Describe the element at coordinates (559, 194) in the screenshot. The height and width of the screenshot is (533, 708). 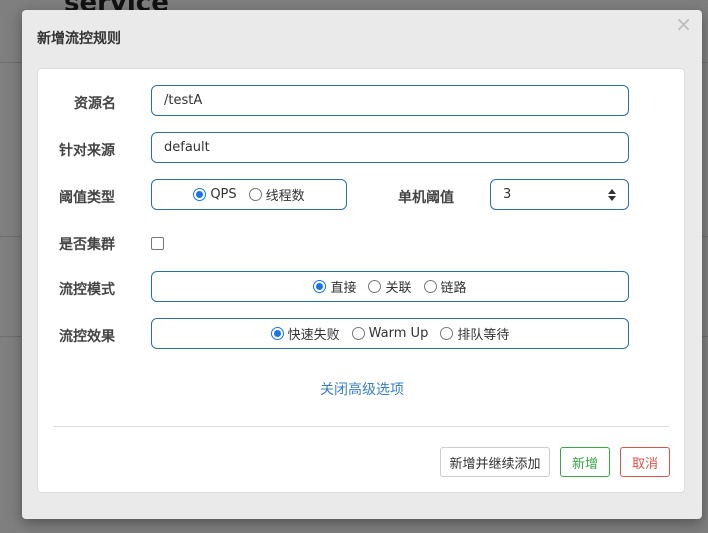
I see `single-threshold-input: 3` at that location.